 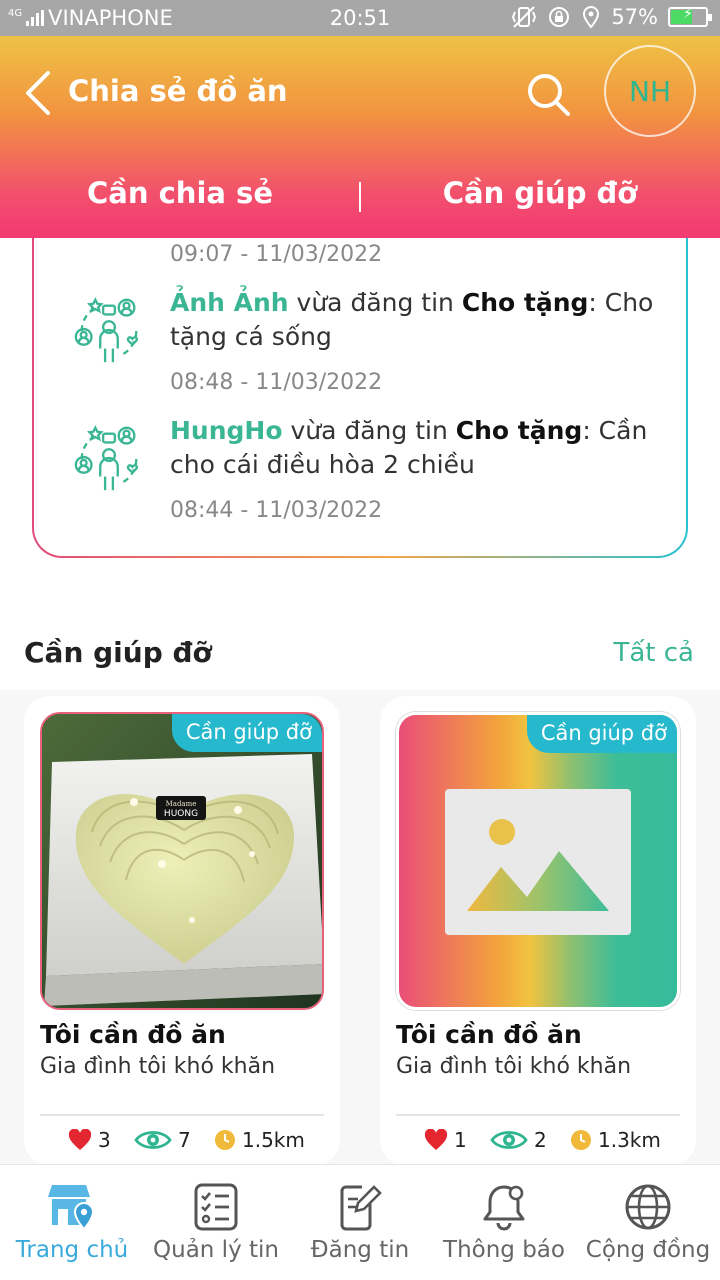 What do you see at coordinates (216, 1250) in the screenshot?
I see `nav-label: Quản lý tin` at bounding box center [216, 1250].